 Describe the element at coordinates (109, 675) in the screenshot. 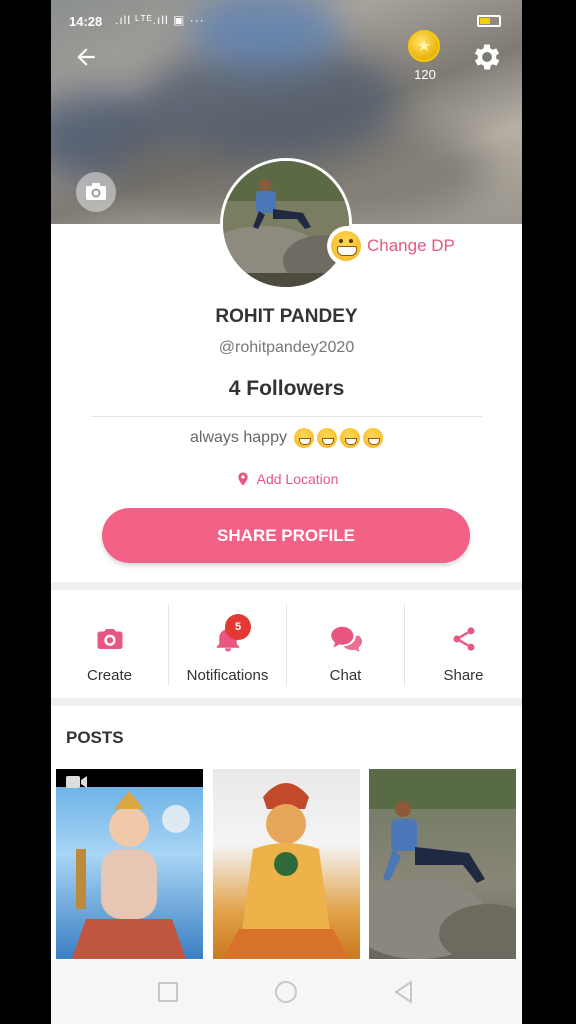

I see `create-label: Create` at that location.